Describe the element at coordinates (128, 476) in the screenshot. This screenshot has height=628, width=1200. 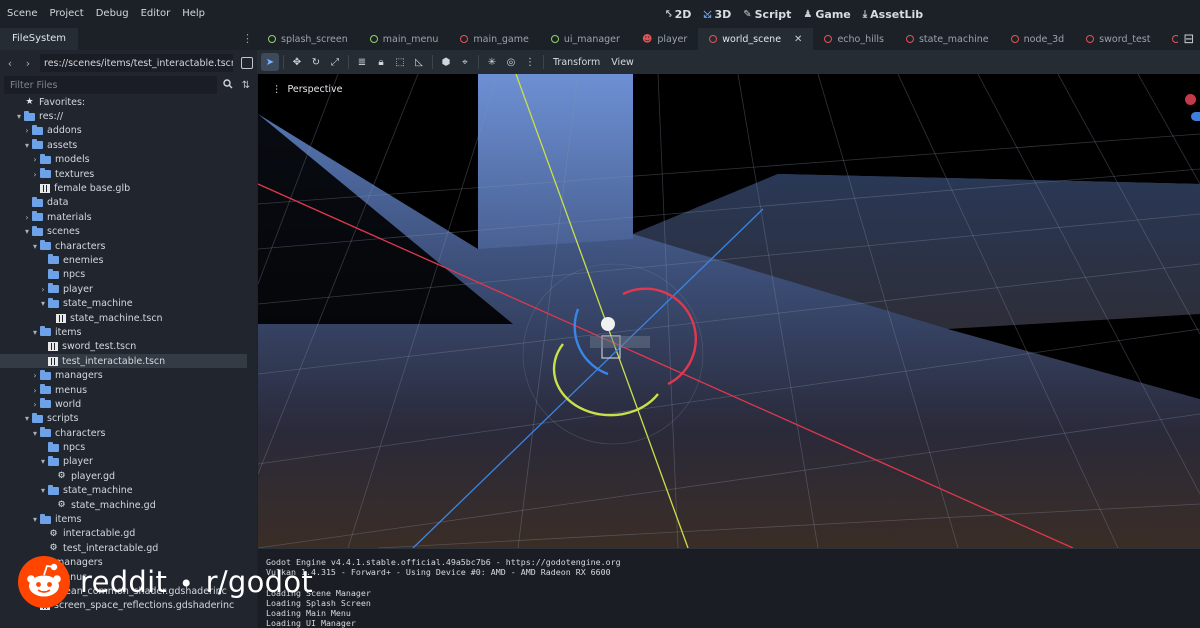
I see `tree-item: ⚙ player.gd` at that location.